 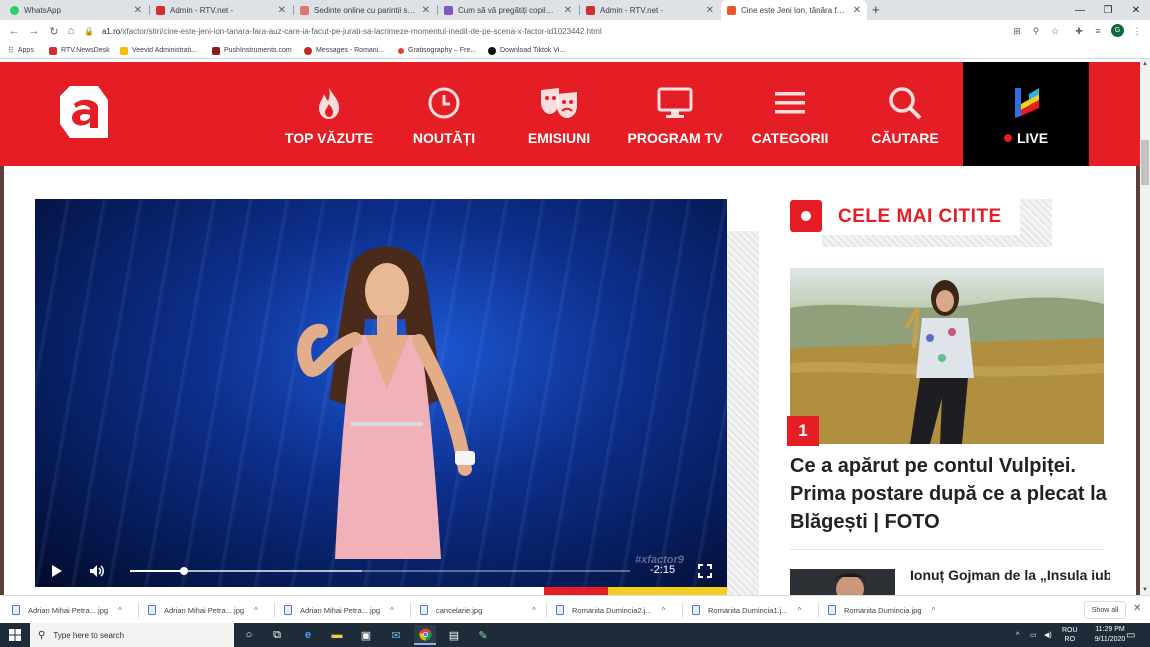 I want to click on seek-bar, so click(x=380, y=571).